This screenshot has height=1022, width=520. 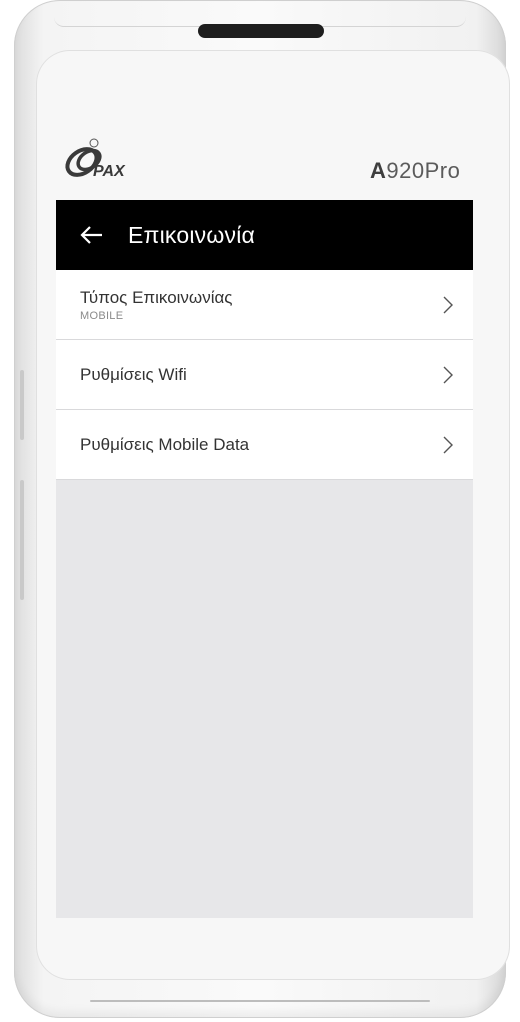 I want to click on list-item-mobile-data-settings: Ρυθμίσεις Mobile Data, so click(x=264, y=445).